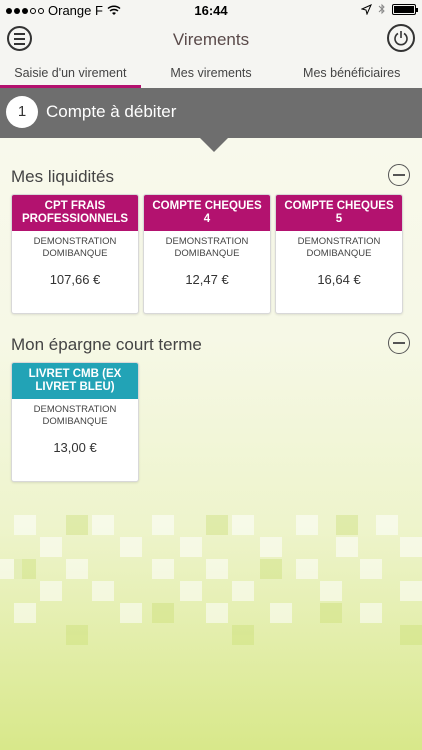 This screenshot has height=750, width=422. I want to click on page-title: Virements, so click(211, 39).